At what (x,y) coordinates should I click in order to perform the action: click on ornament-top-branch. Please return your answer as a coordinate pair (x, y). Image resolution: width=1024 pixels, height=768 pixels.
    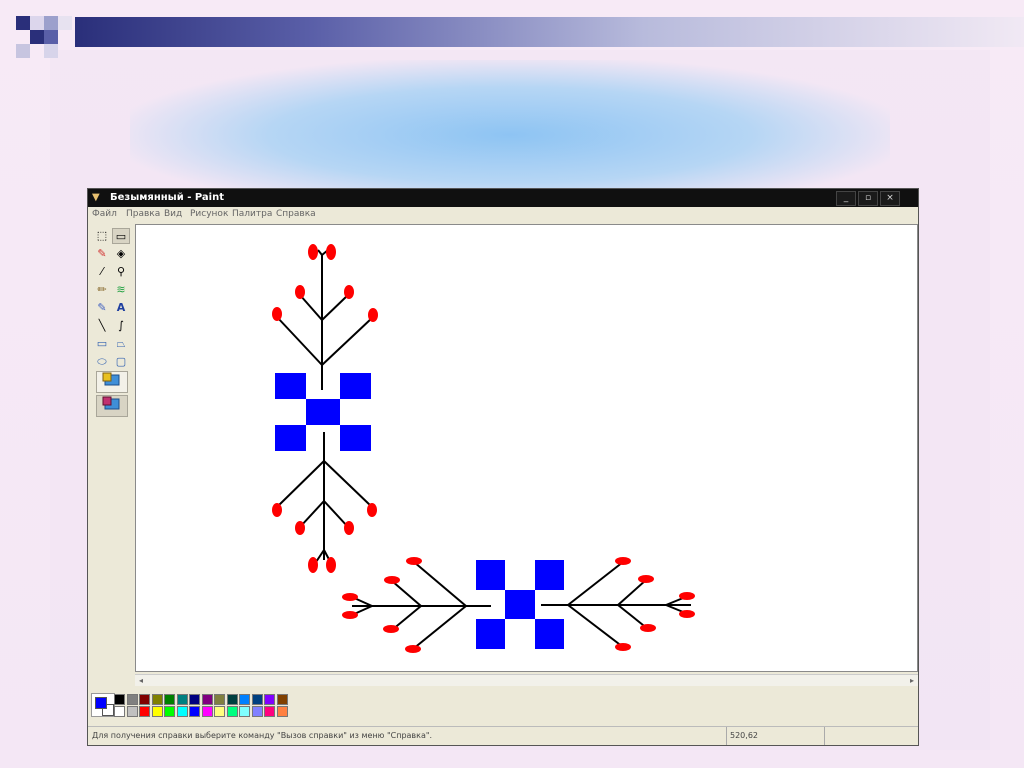
    Looking at the image, I should click on (324, 319).